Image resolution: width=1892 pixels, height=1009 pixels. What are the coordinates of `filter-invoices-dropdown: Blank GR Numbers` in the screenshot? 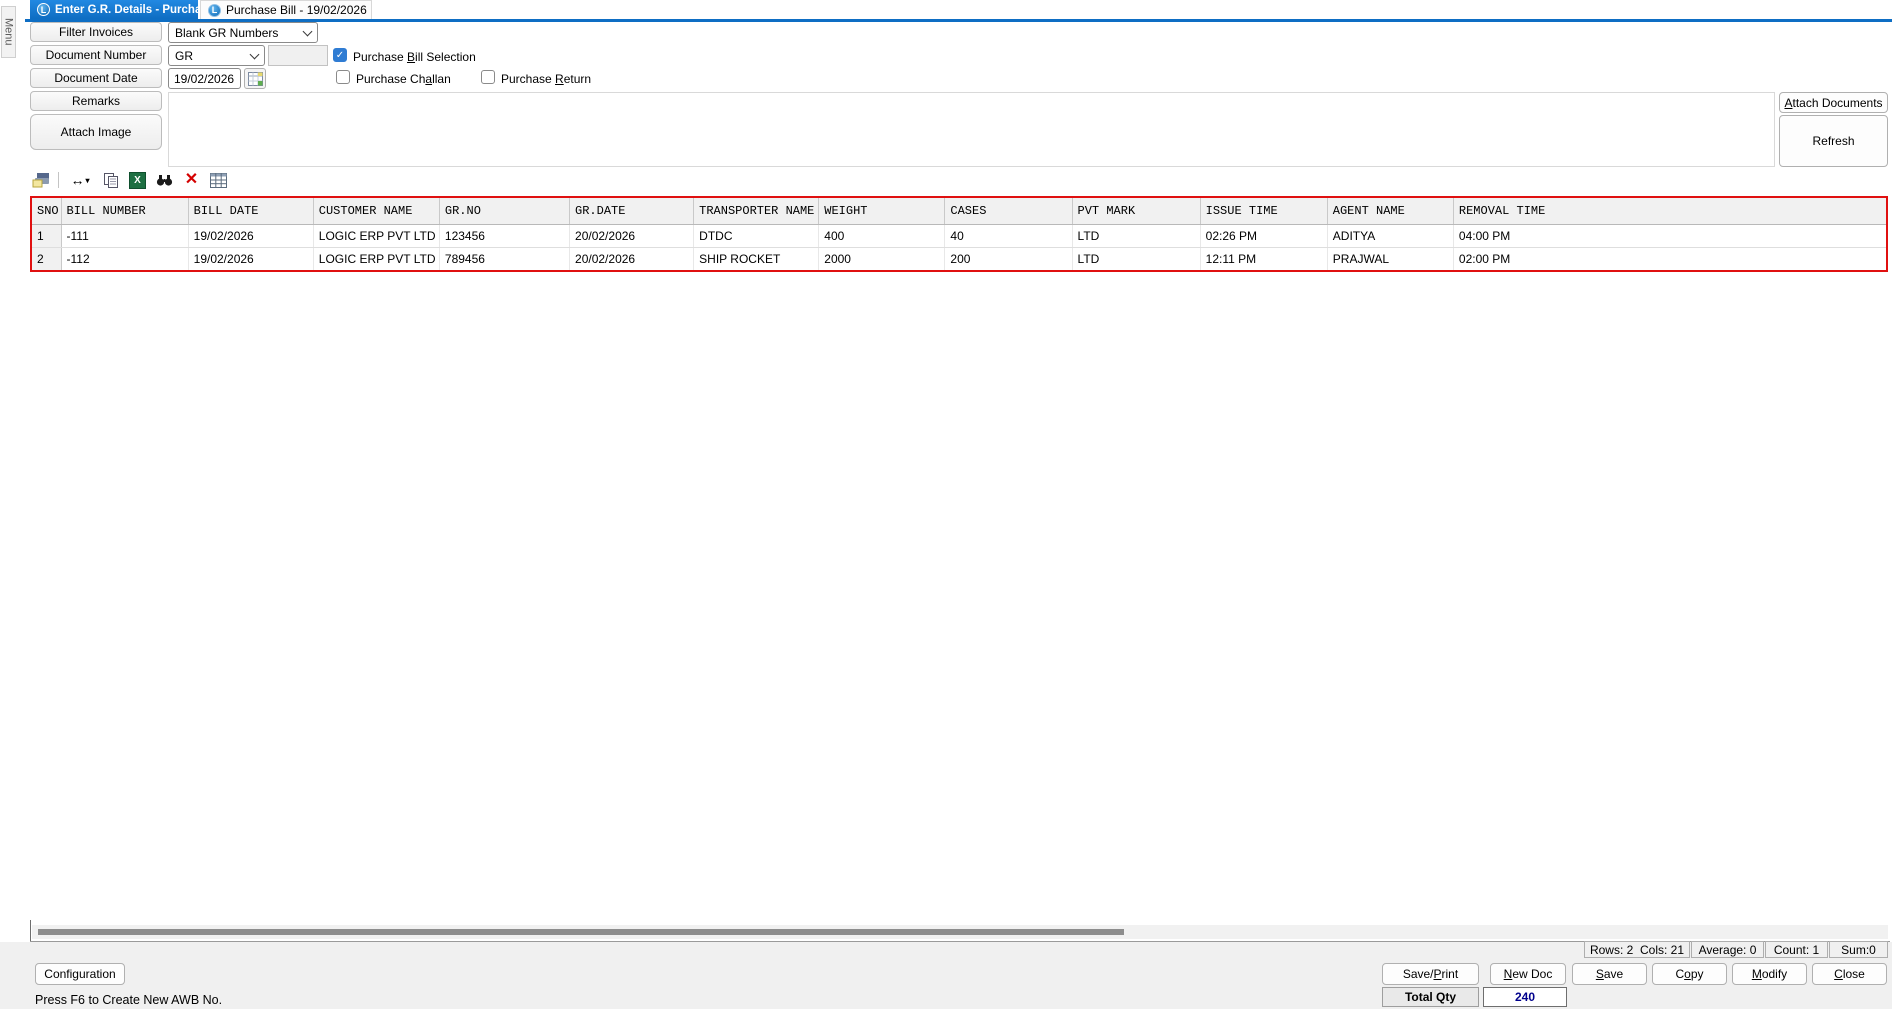 It's located at (243, 32).